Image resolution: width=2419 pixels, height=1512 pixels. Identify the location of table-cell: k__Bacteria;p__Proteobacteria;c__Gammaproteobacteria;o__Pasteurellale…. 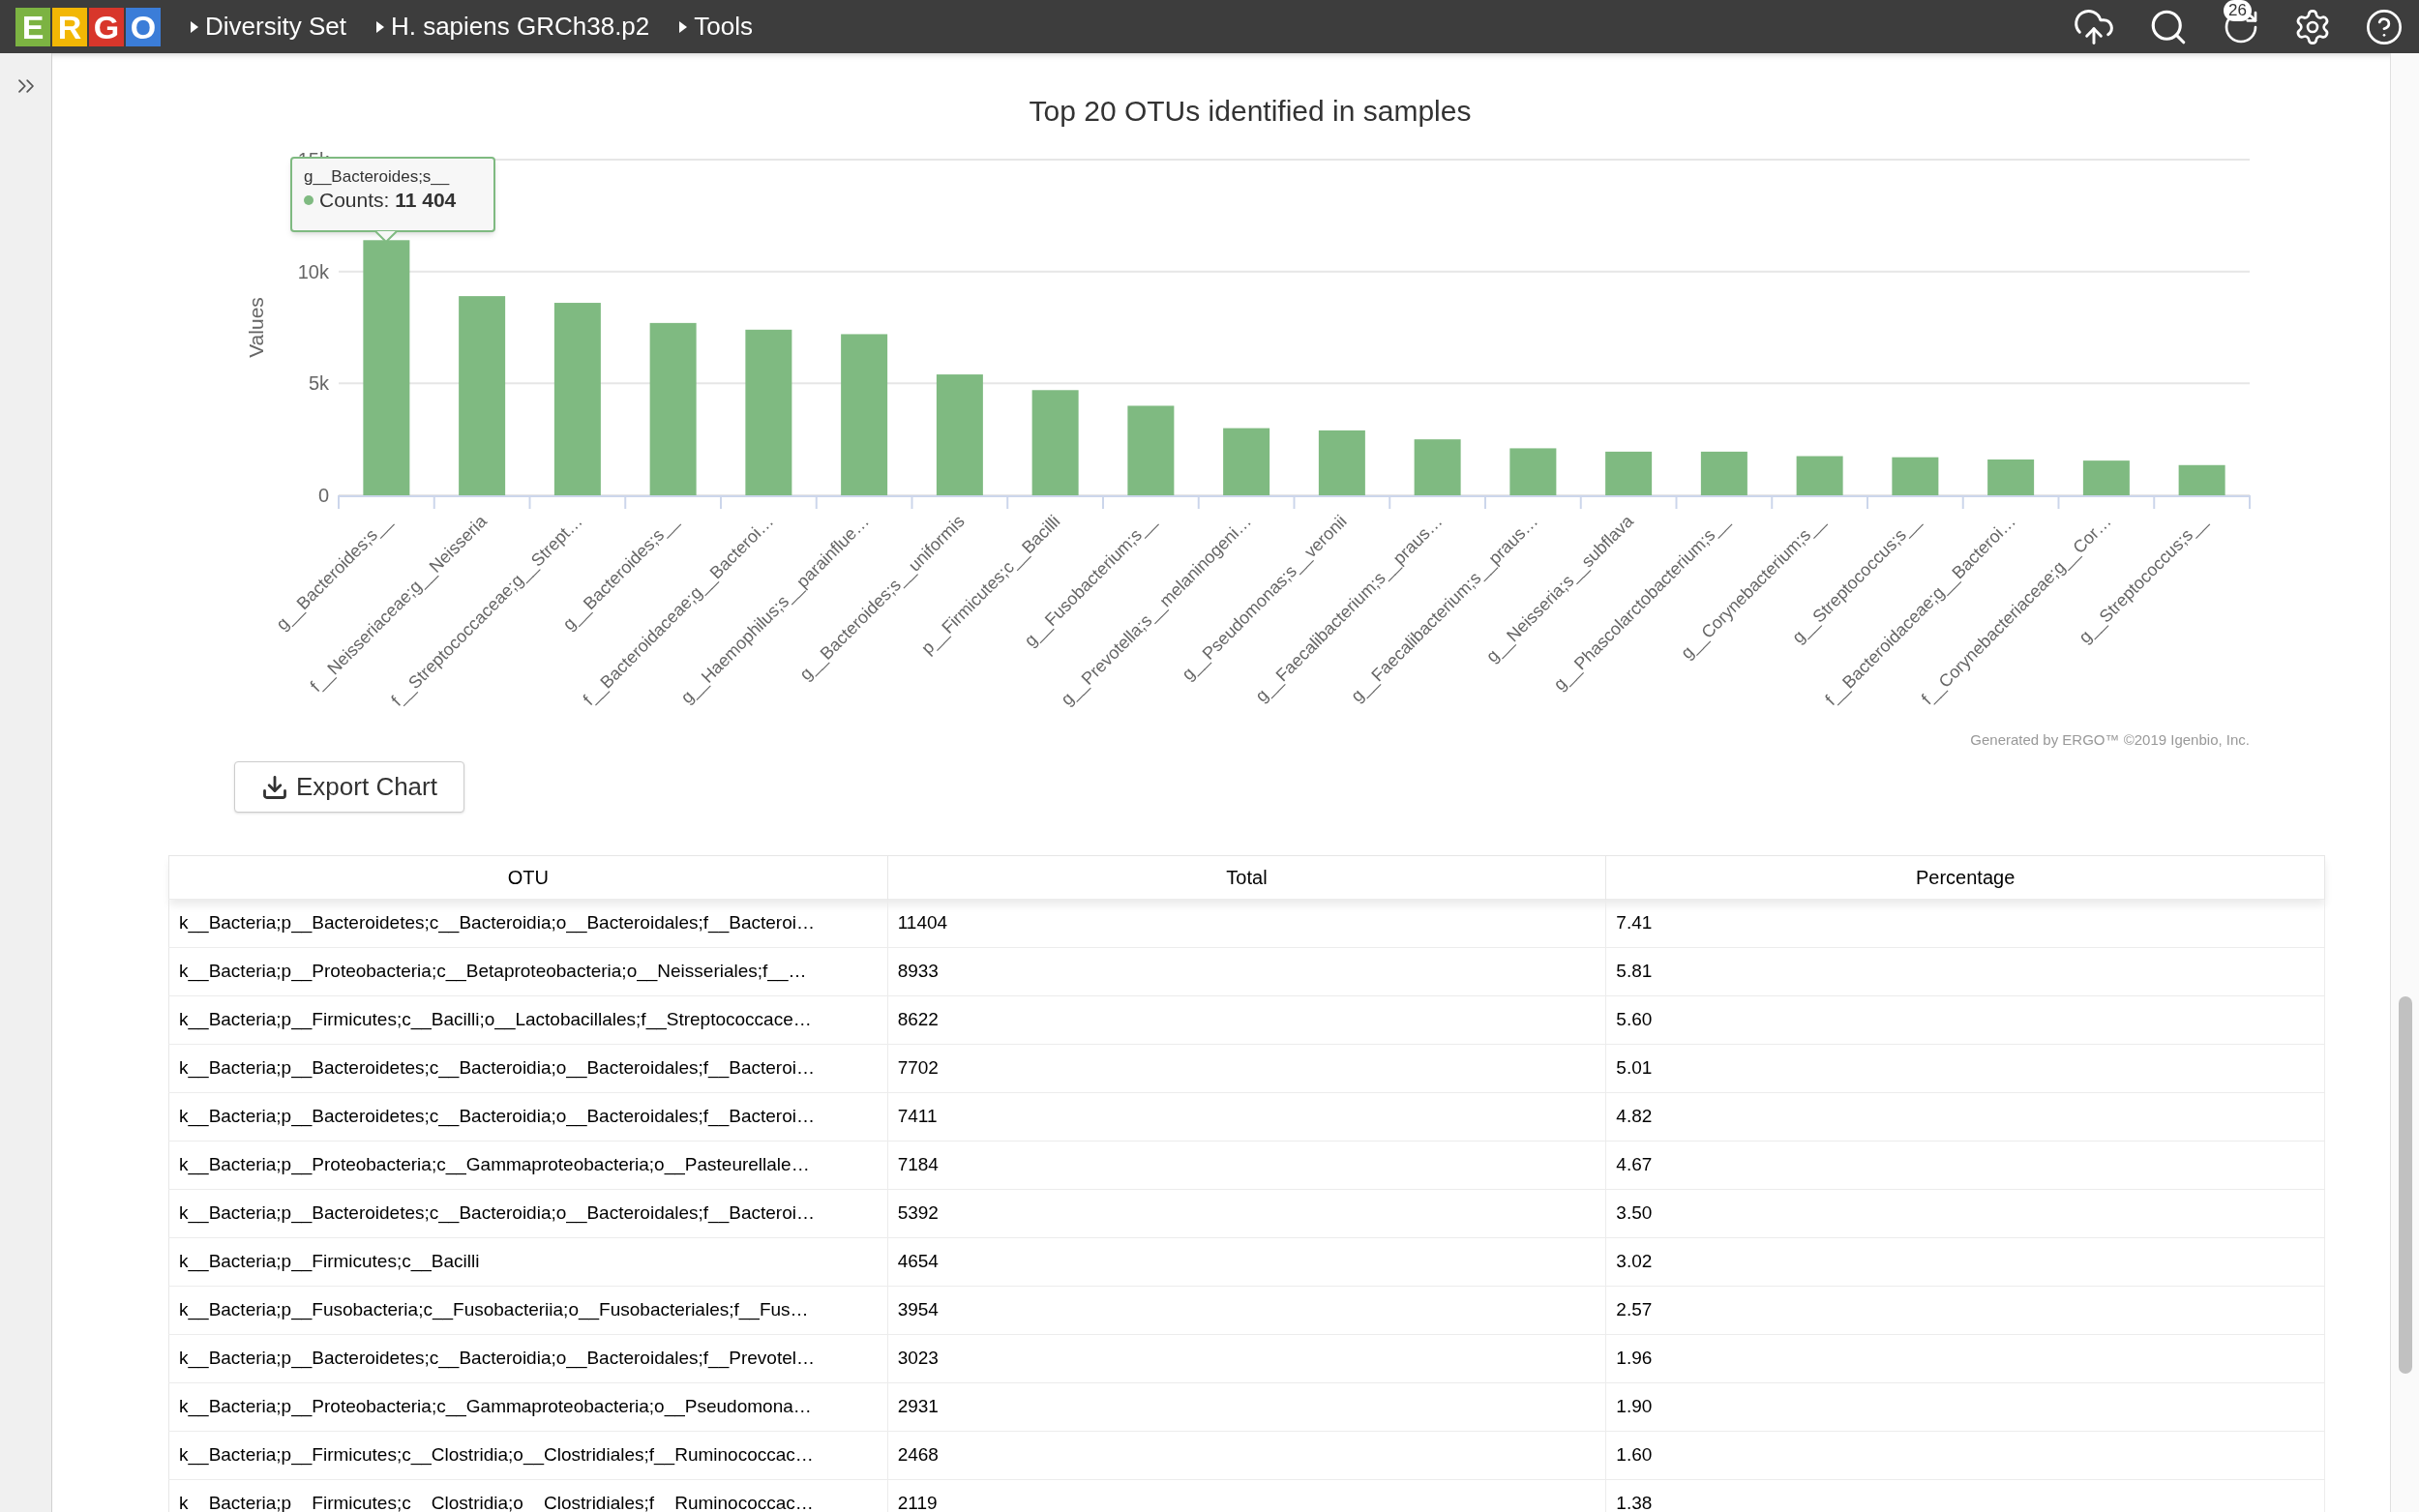
(528, 1166).